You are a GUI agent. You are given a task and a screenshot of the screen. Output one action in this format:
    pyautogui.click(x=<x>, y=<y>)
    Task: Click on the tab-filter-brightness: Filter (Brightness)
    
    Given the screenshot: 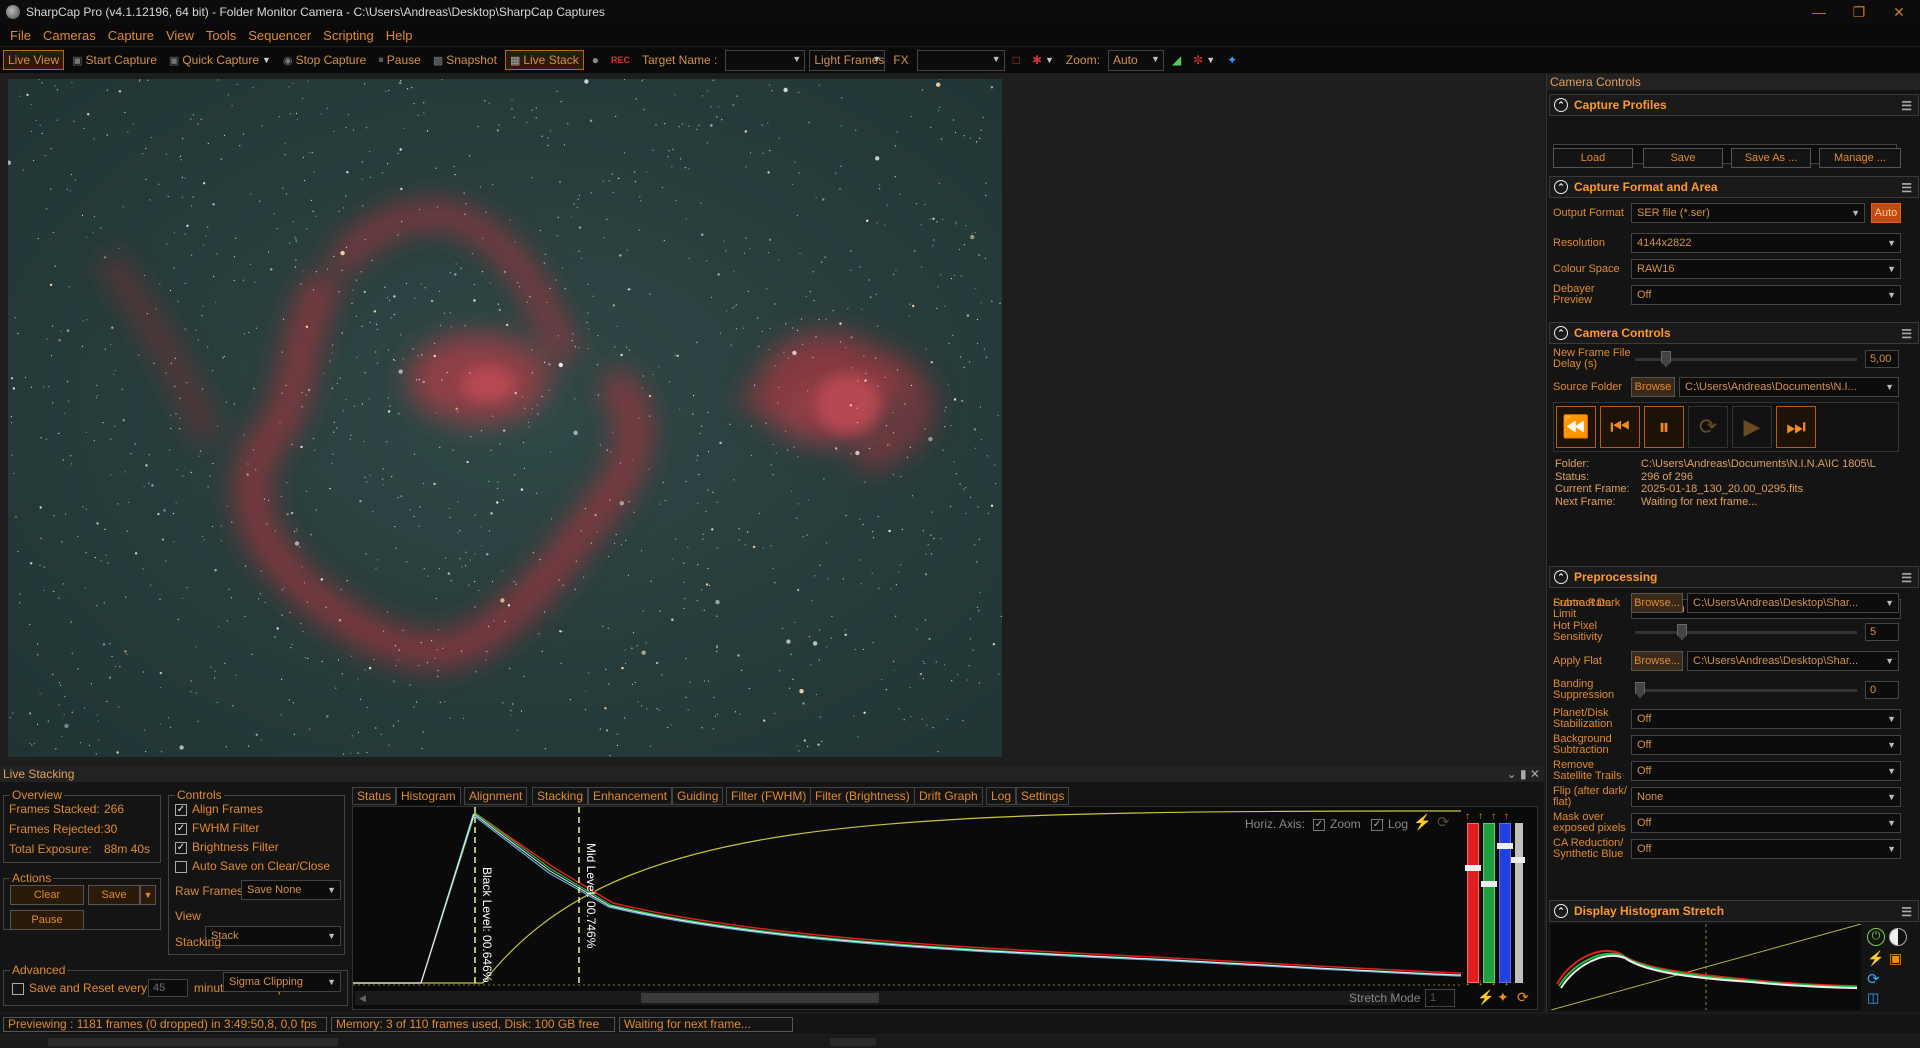 What is the action you would take?
    pyautogui.click(x=862, y=796)
    